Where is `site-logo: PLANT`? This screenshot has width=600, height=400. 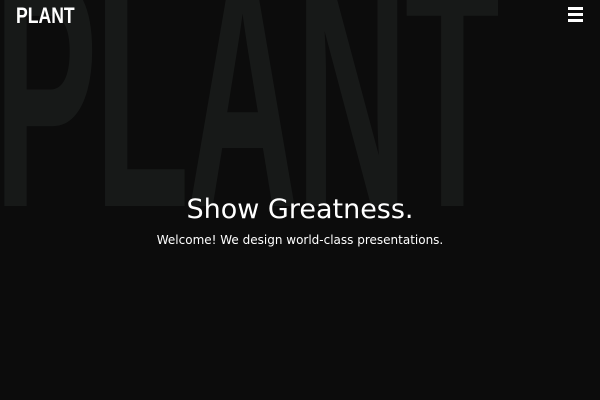
site-logo: PLANT is located at coordinates (45, 16).